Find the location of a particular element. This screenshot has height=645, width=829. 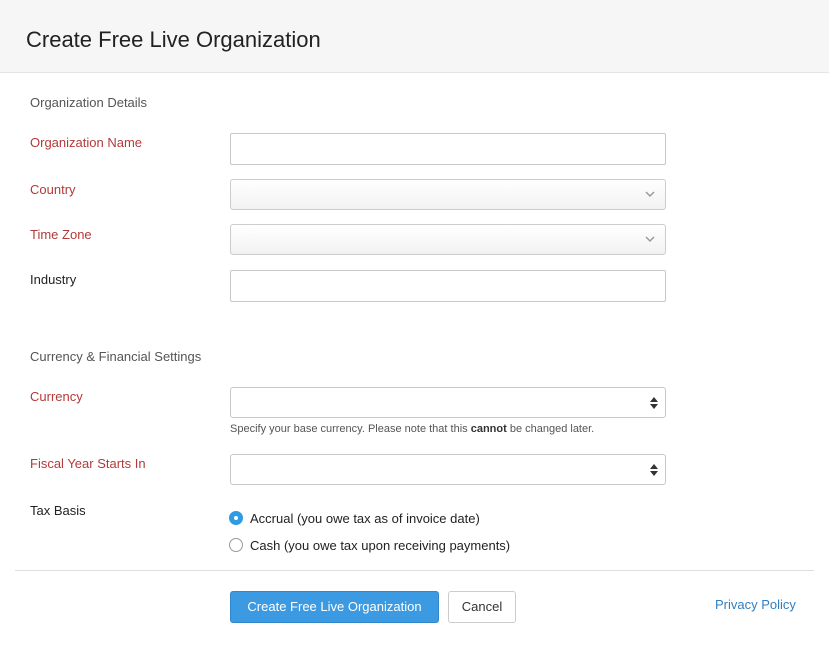

dialog-header: Create Free Live Organization is located at coordinates (414, 36).